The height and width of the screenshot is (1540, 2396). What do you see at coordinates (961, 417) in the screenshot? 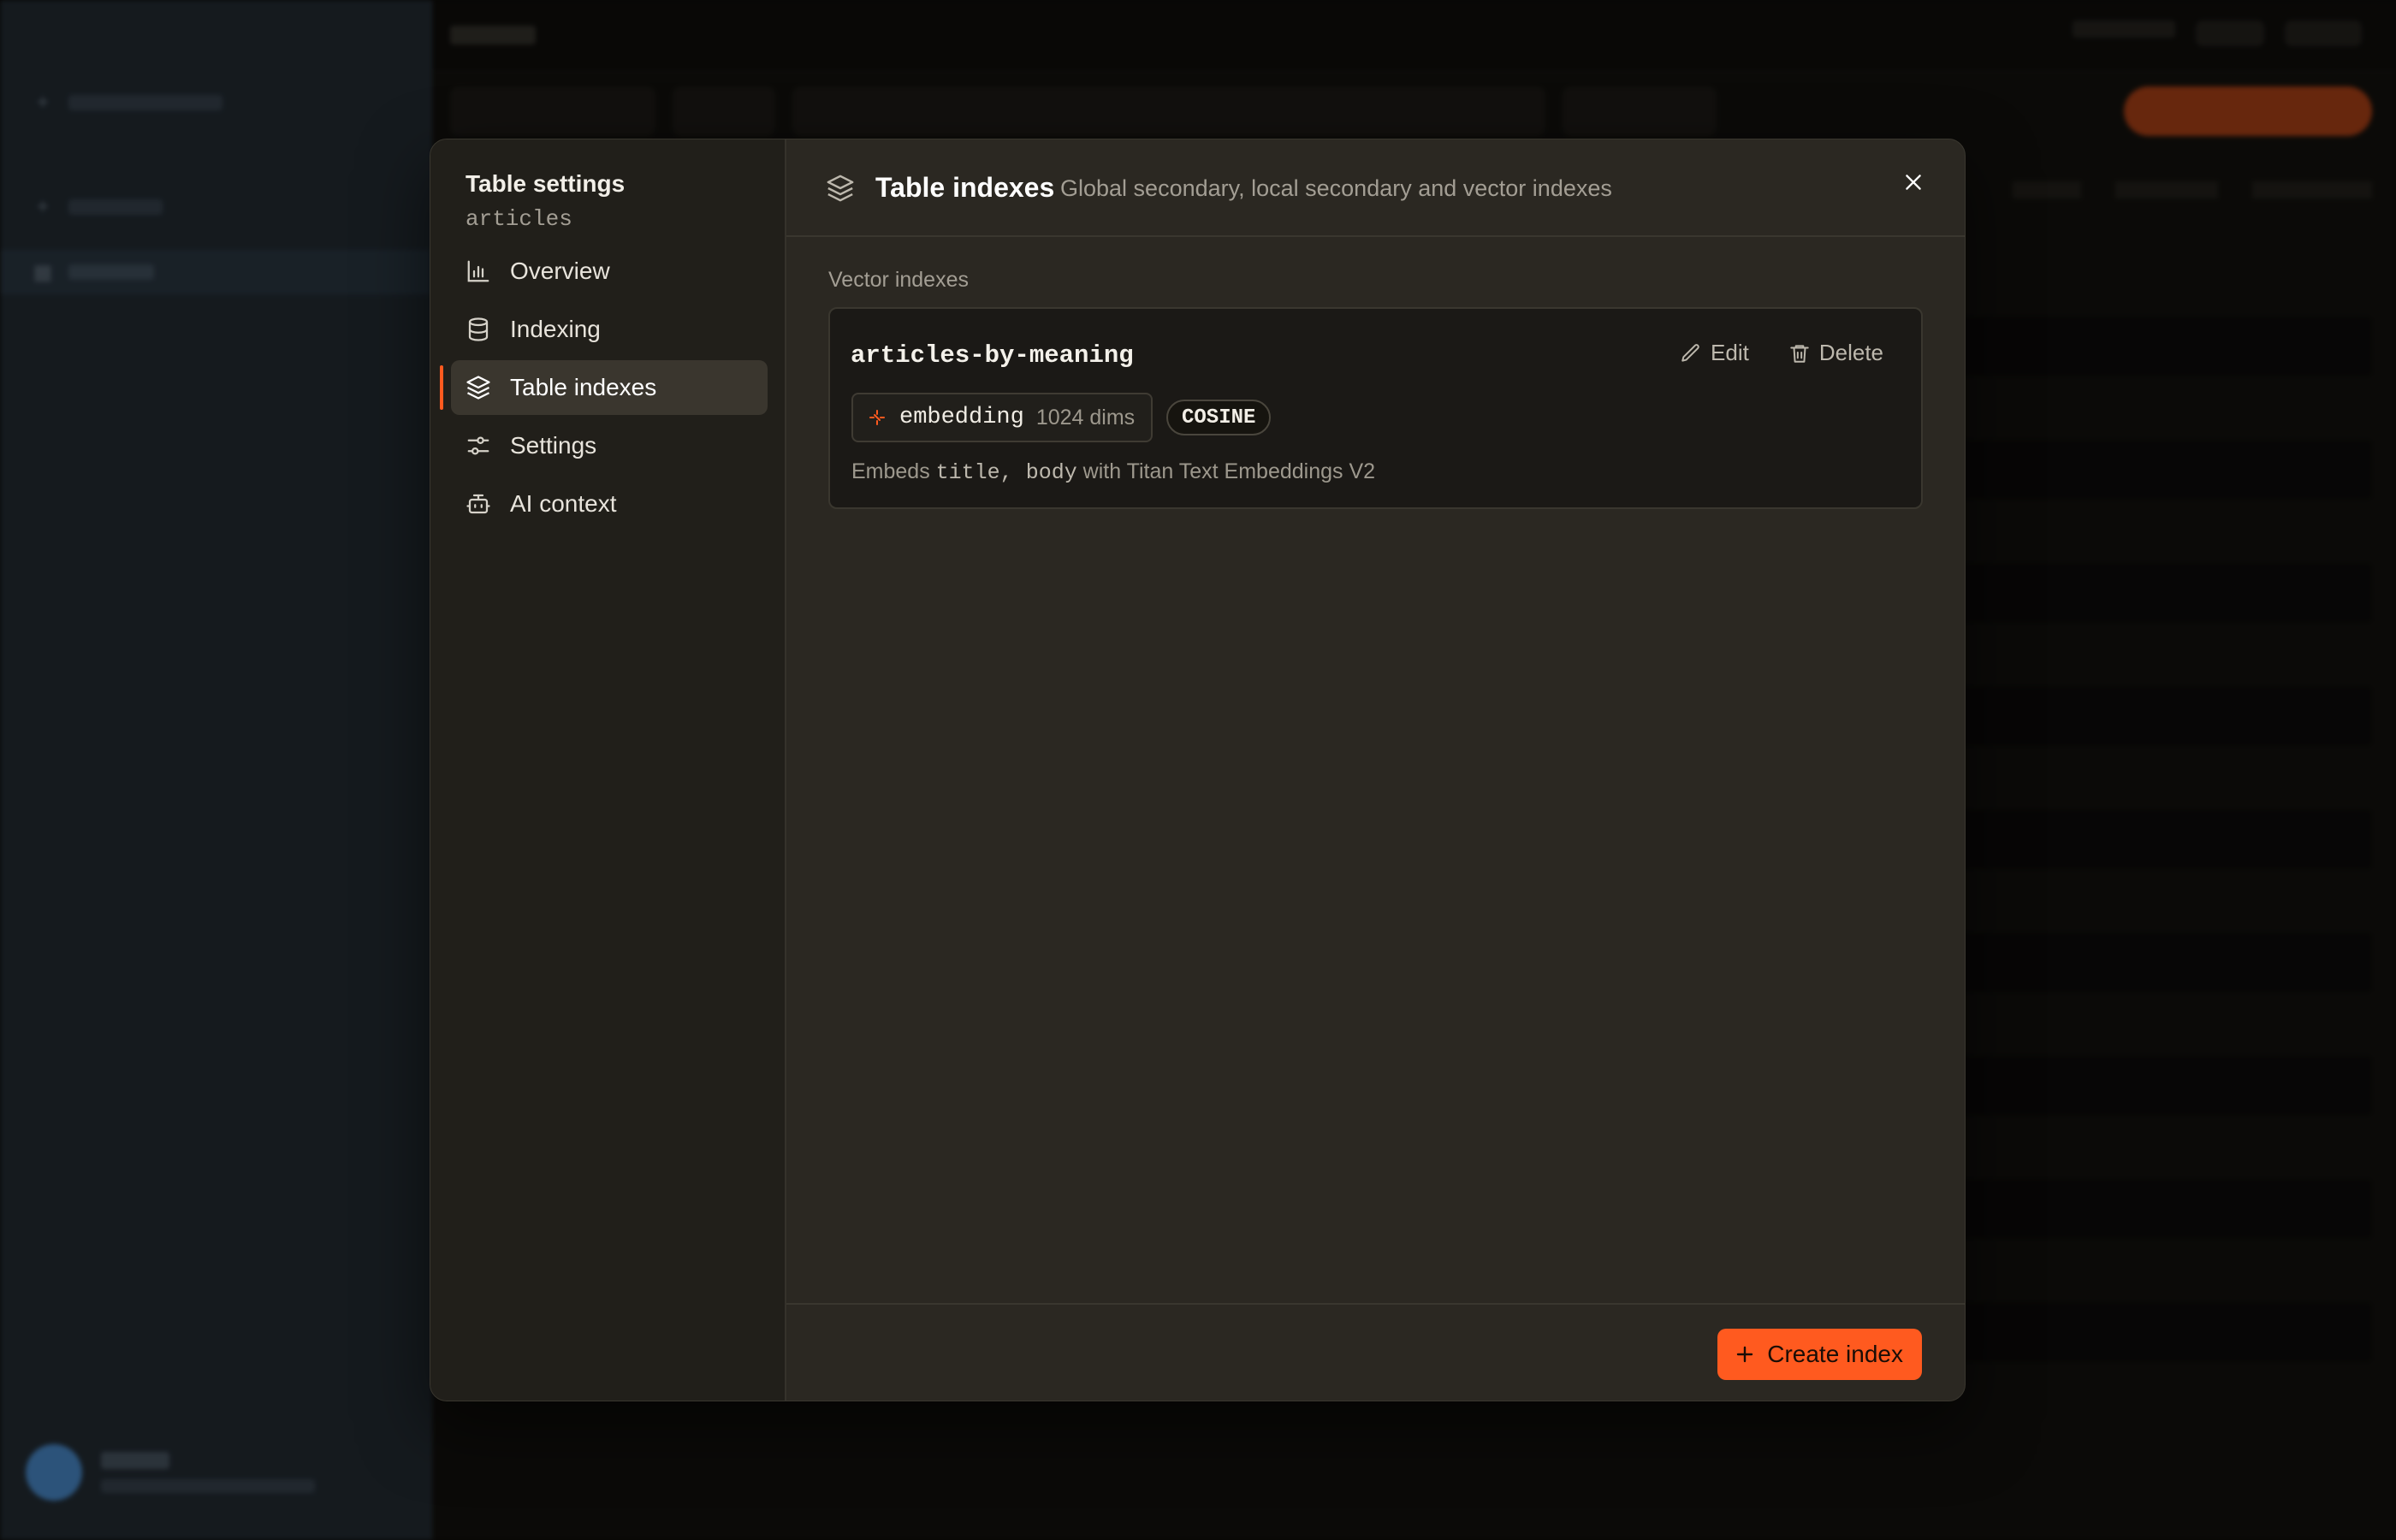
I see `field-name: embedding` at bounding box center [961, 417].